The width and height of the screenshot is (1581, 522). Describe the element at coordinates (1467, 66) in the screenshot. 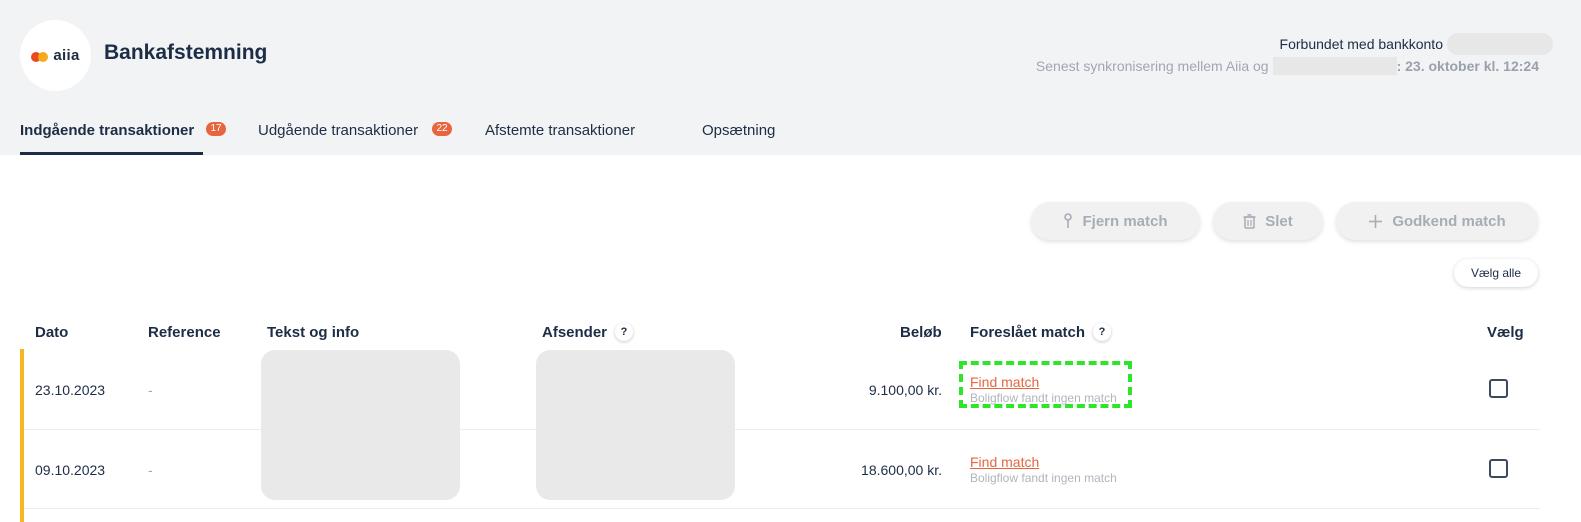

I see `sync-date: : 23. oktober kl. 12:24` at that location.